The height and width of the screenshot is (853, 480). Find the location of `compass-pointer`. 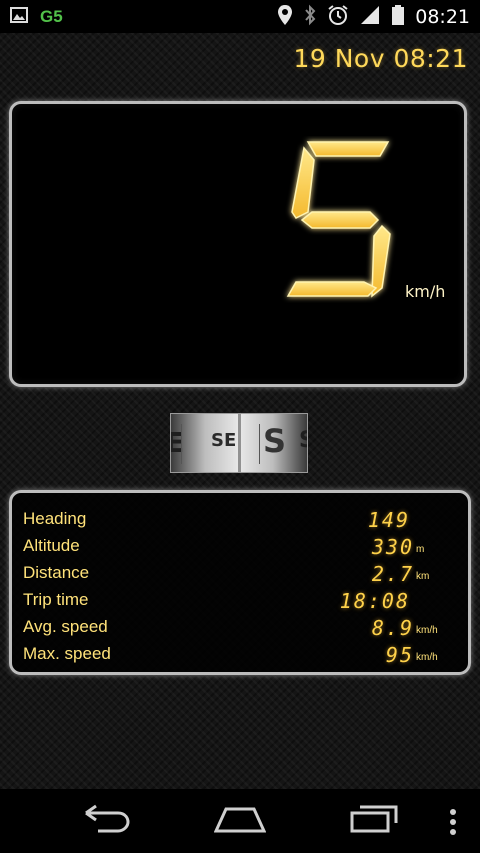

compass-pointer is located at coordinates (239, 443).